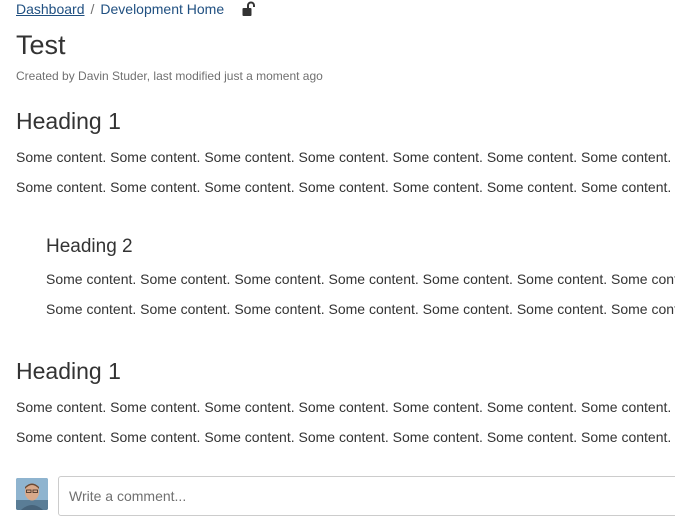  Describe the element at coordinates (89, 246) in the screenshot. I see `heading-2: Heading 2` at that location.